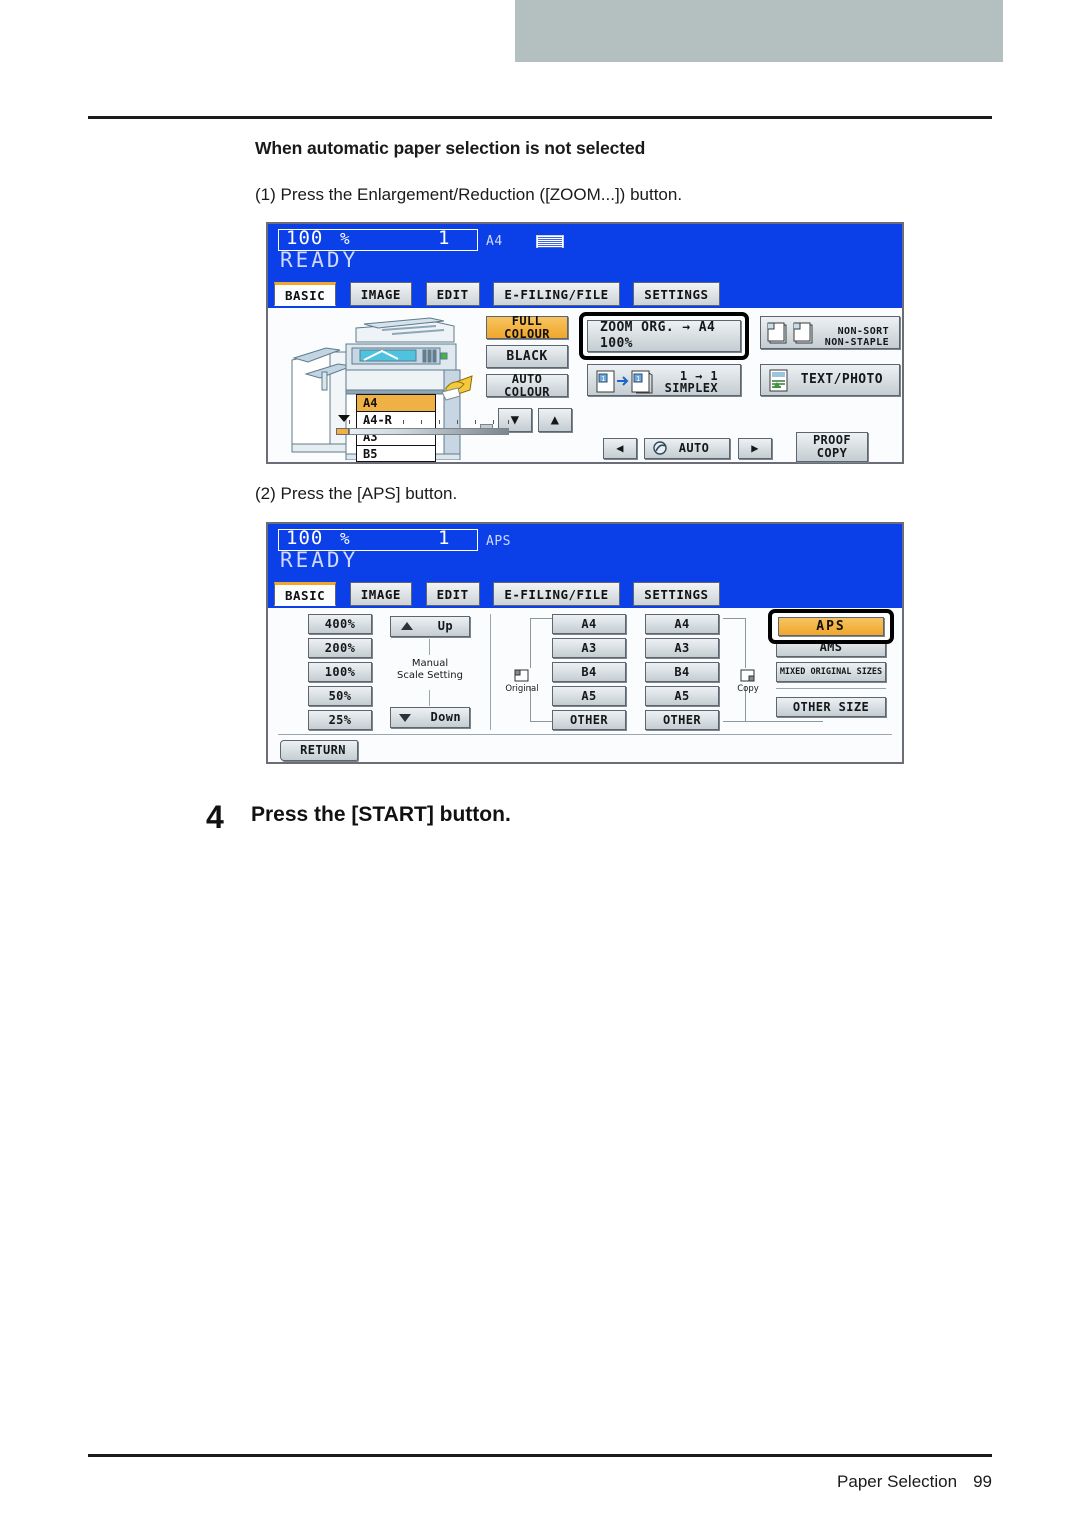  What do you see at coordinates (734, 618) in the screenshot?
I see `copy-connector-top` at bounding box center [734, 618].